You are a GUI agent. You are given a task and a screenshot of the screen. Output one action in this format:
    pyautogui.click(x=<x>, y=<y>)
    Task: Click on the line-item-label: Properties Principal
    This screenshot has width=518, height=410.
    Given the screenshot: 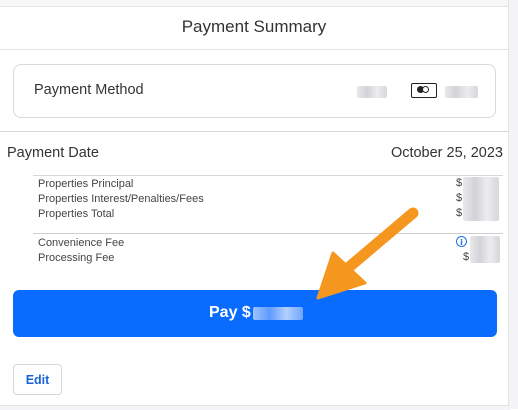 What is the action you would take?
    pyautogui.click(x=86, y=184)
    